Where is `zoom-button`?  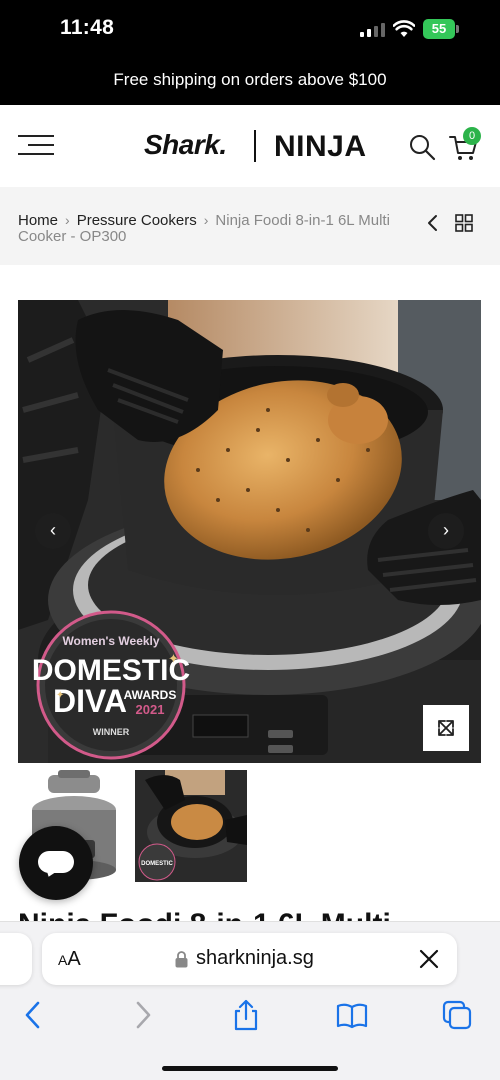 zoom-button is located at coordinates (446, 728).